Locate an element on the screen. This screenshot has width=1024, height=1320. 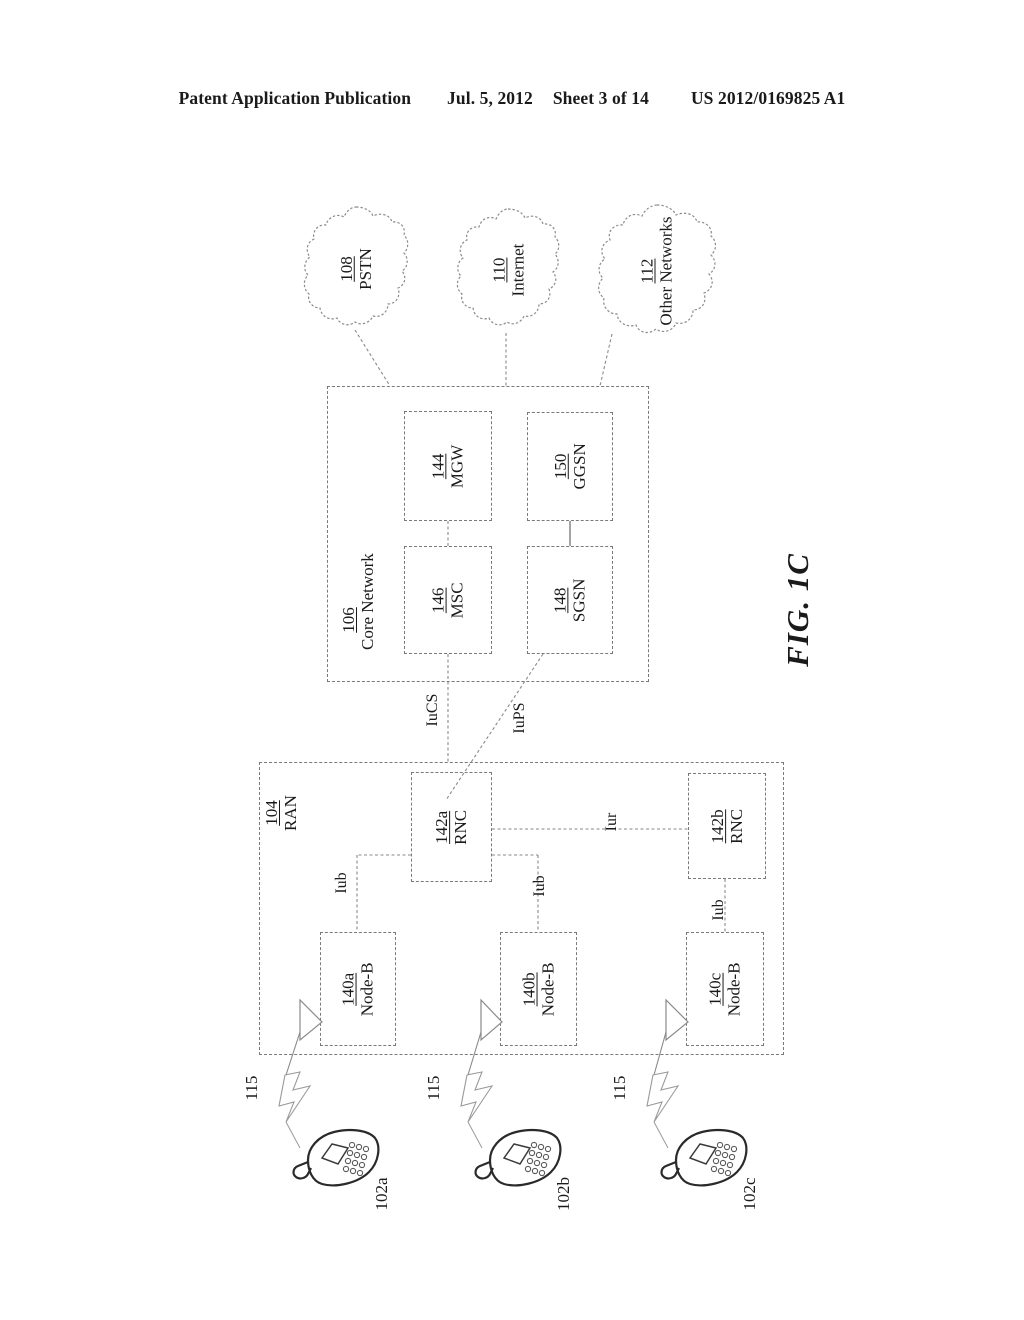
node-ggsn-ref: 150 is located at coordinates (560, 466).